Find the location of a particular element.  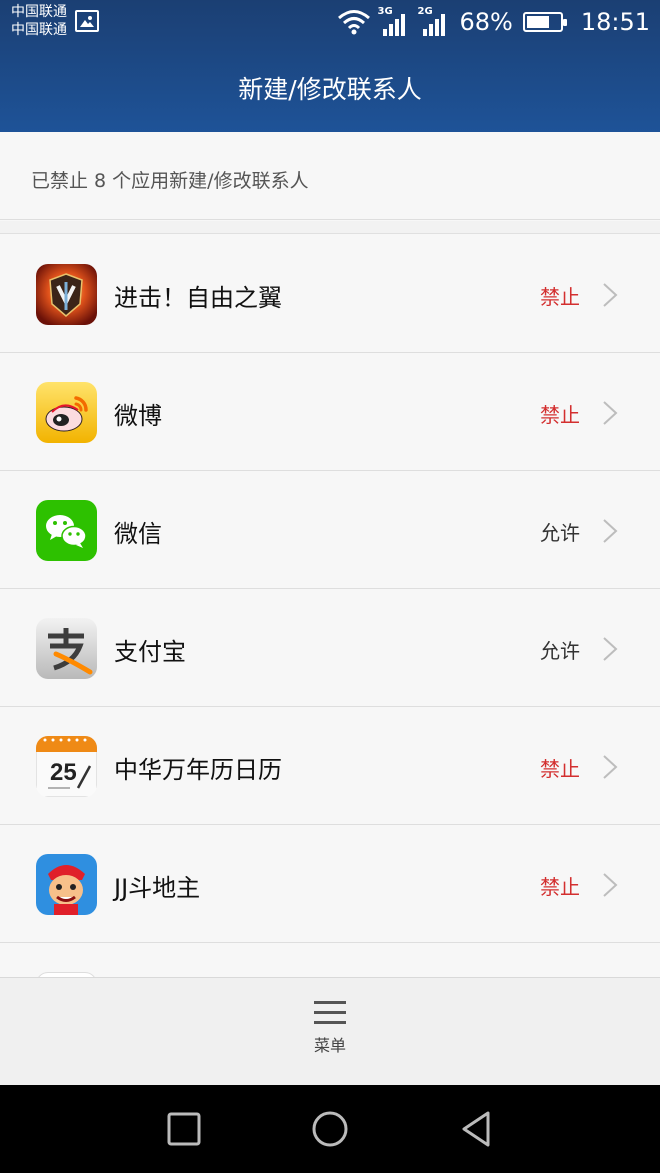

signal-icon-3g: 3G is located at coordinates (394, 21).